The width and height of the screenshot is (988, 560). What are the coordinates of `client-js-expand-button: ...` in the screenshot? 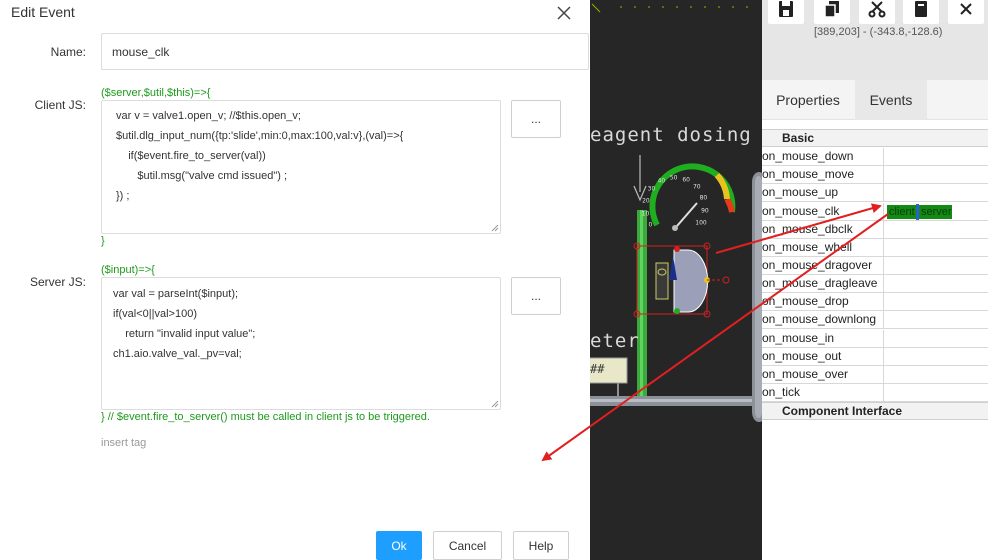 It's located at (536, 119).